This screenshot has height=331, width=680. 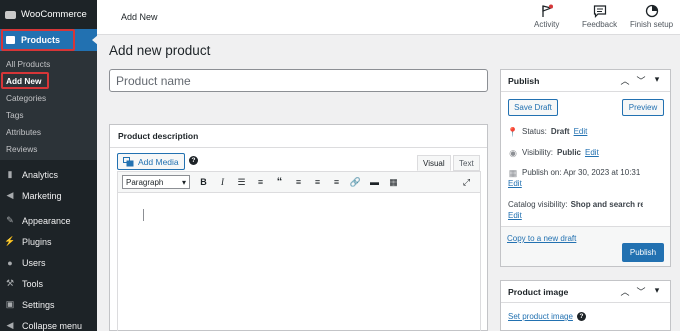 I want to click on woocommerce-logo-icon, so click(x=10, y=14).